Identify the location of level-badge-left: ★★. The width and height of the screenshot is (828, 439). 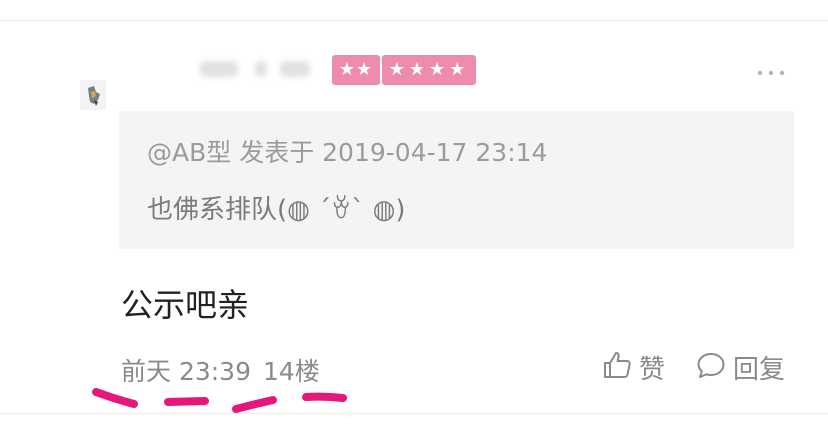
(356, 70).